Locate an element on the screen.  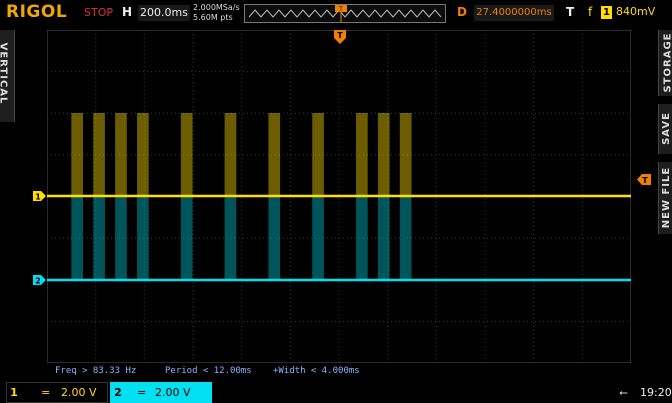
delay-label: D is located at coordinates (462, 12).